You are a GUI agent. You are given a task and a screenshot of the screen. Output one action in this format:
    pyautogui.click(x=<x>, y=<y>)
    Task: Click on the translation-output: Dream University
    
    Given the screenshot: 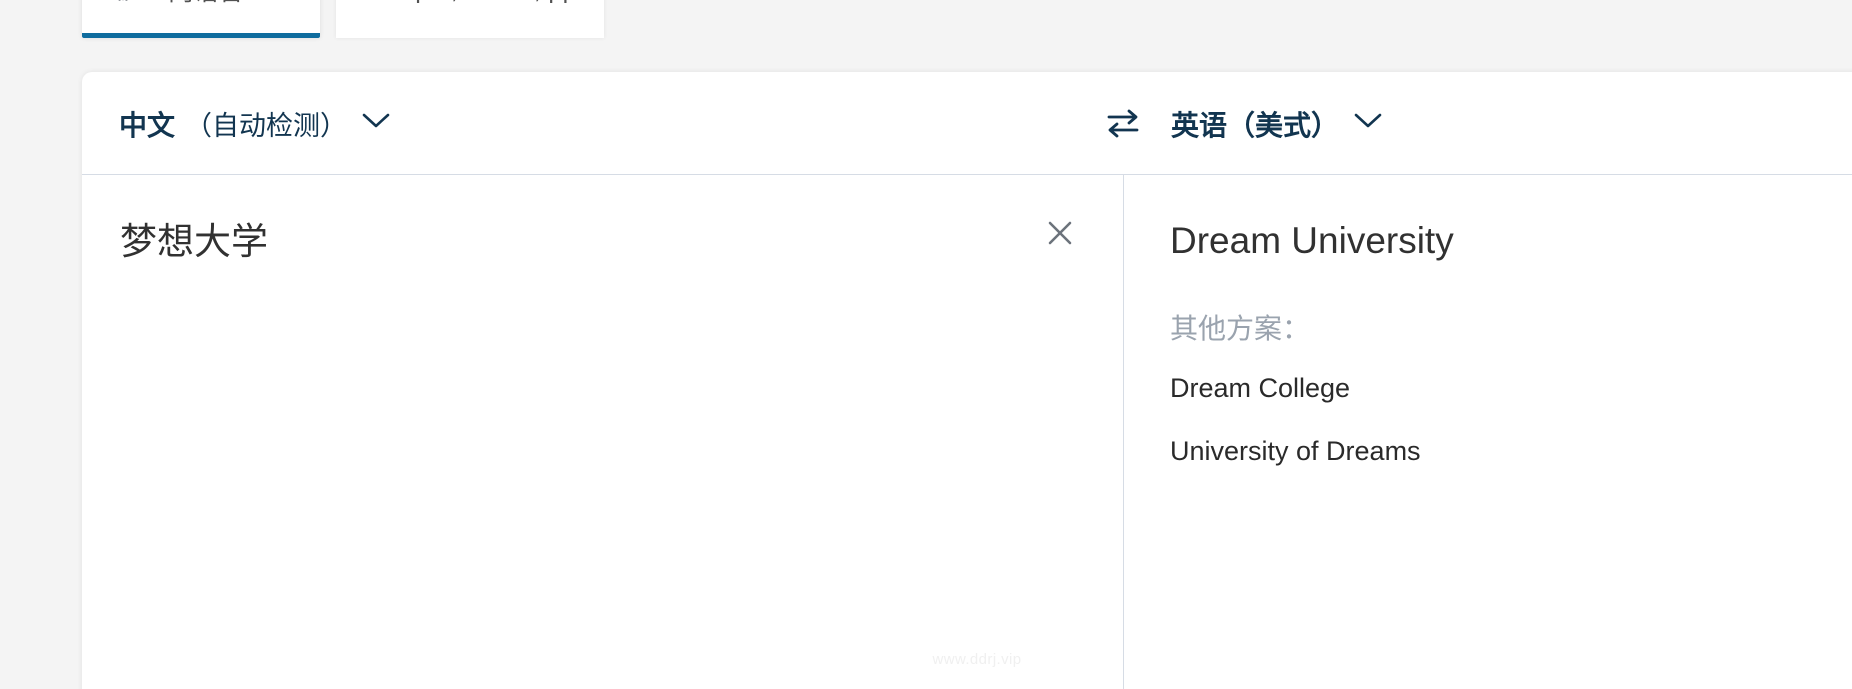 What is the action you would take?
    pyautogui.click(x=1312, y=240)
    